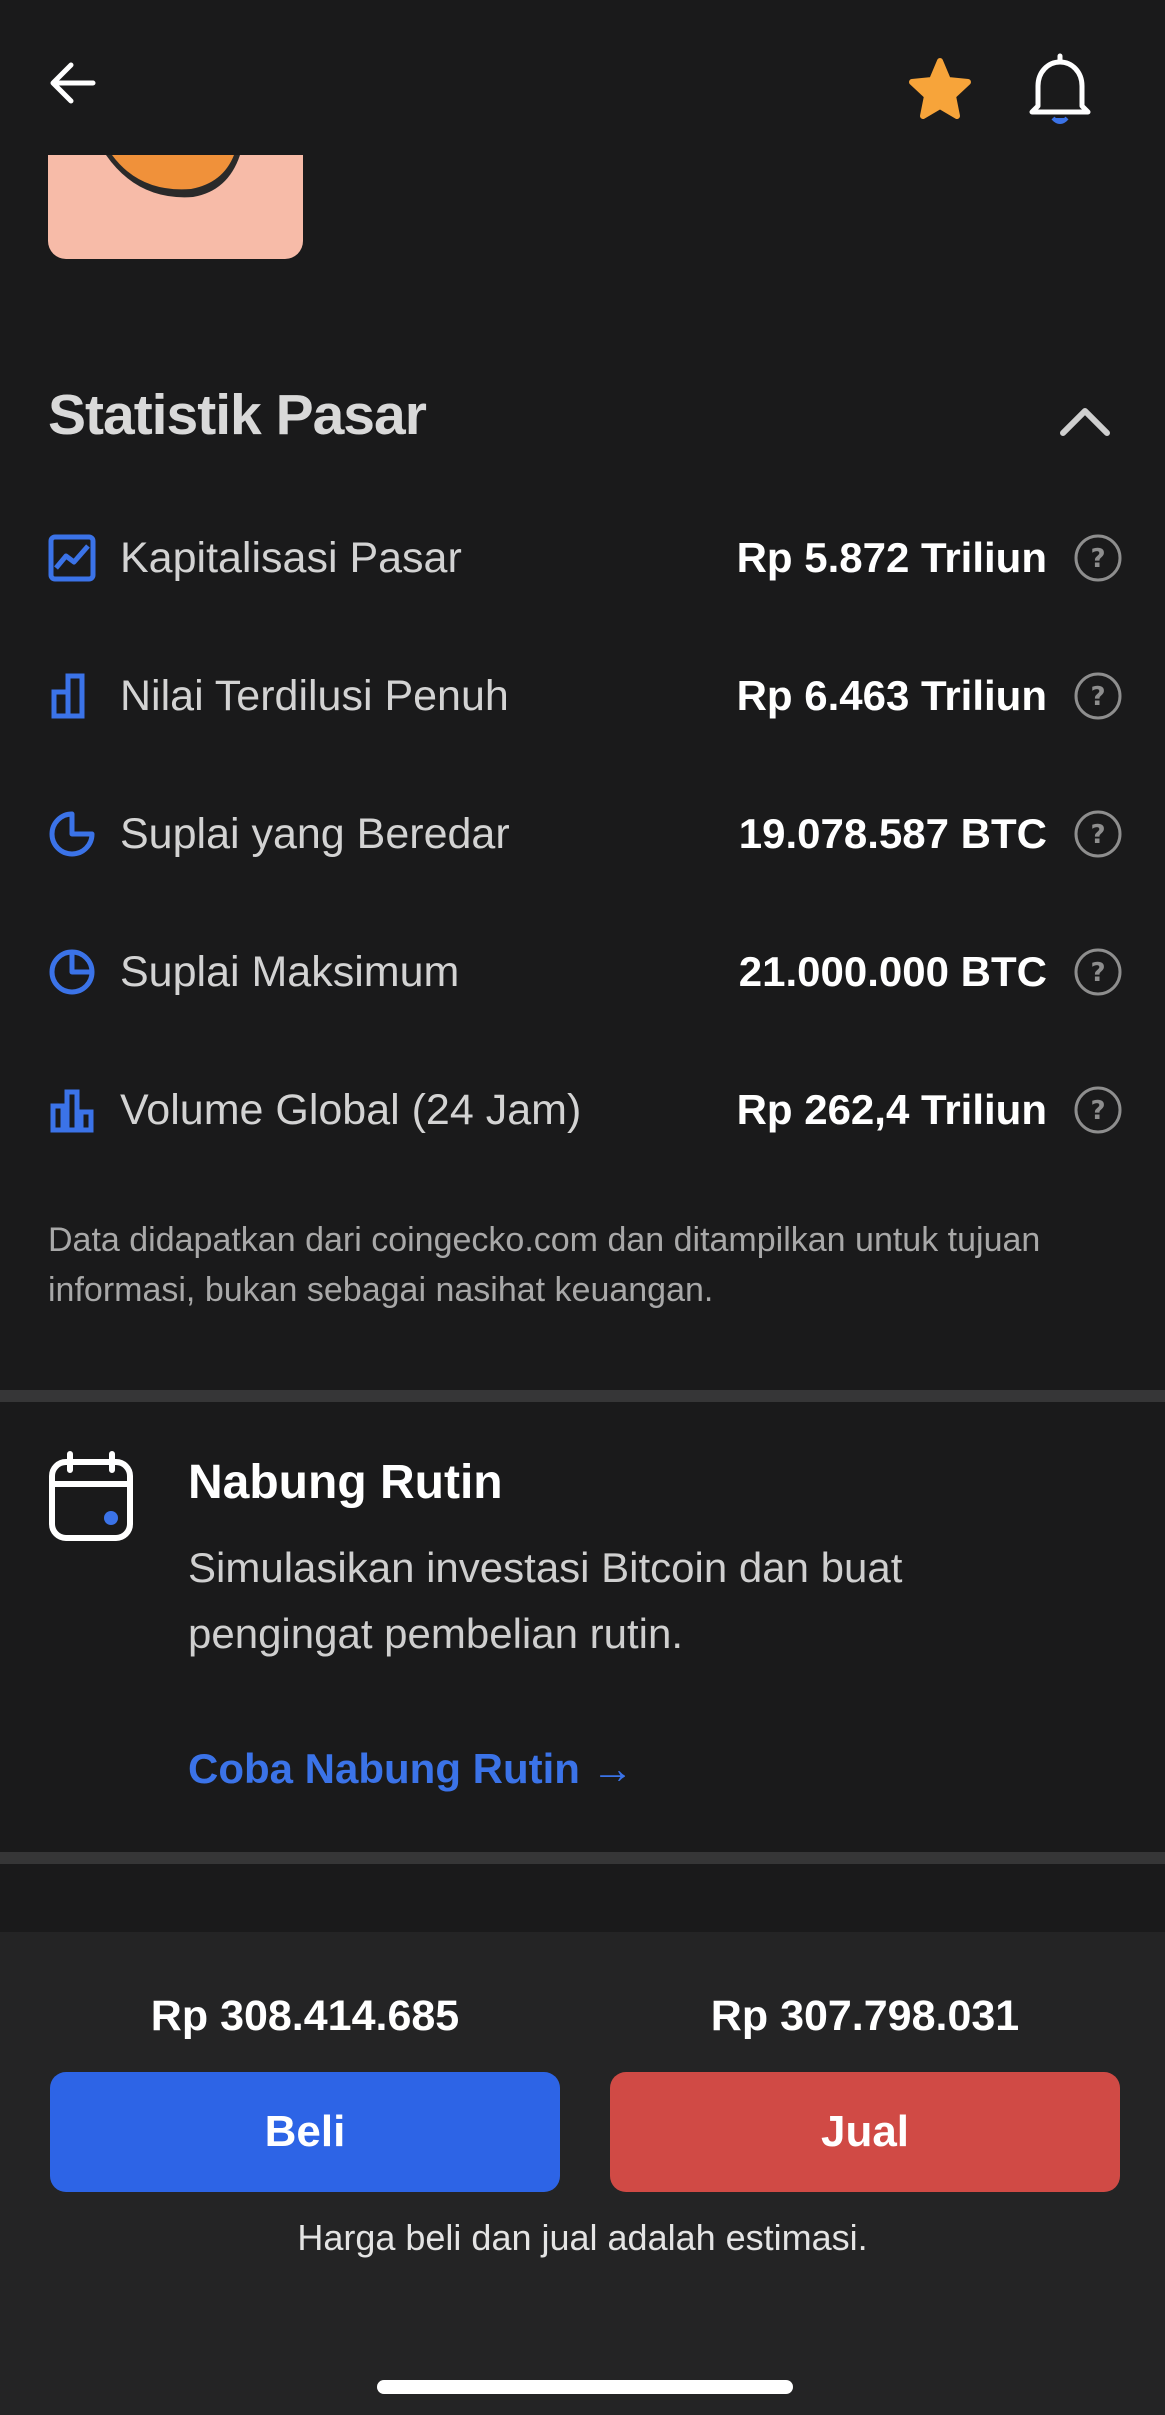 This screenshot has height=2415, width=1165. What do you see at coordinates (892, 833) in the screenshot?
I see `stat-value: 19.078.587 BTC` at bounding box center [892, 833].